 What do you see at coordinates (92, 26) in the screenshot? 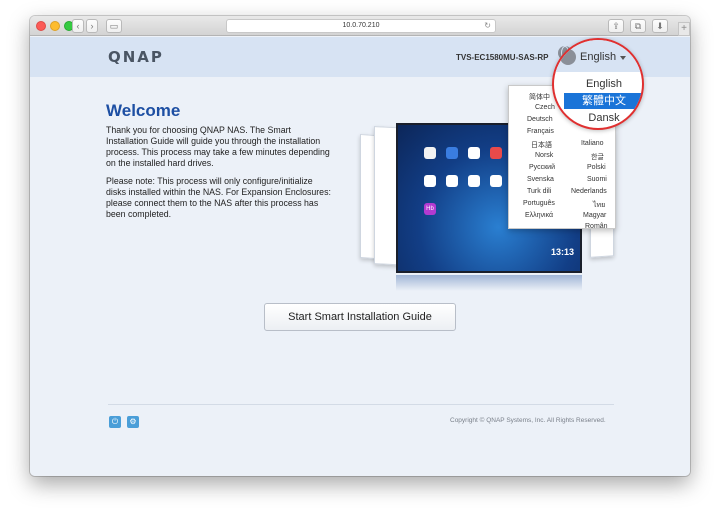
I see `forward-button: ›` at bounding box center [92, 26].